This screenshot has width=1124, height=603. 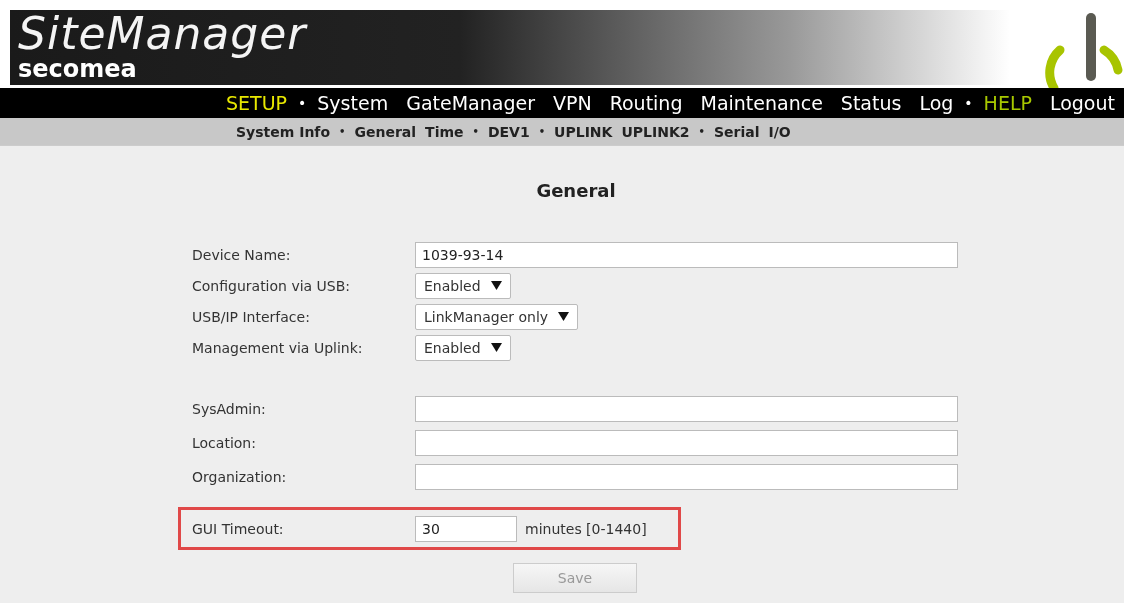 What do you see at coordinates (1082, 103) in the screenshot?
I see `menu-item: Logout` at bounding box center [1082, 103].